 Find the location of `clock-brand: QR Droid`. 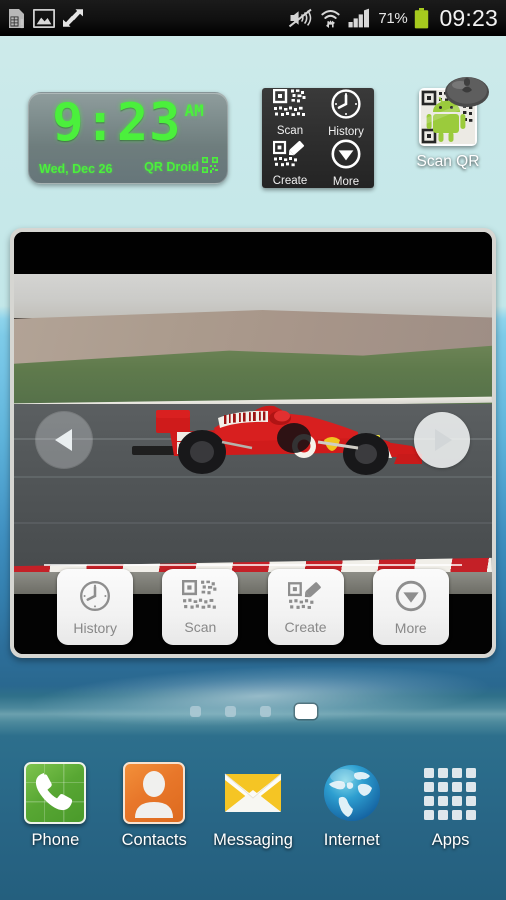

clock-brand: QR Droid is located at coordinates (181, 166).